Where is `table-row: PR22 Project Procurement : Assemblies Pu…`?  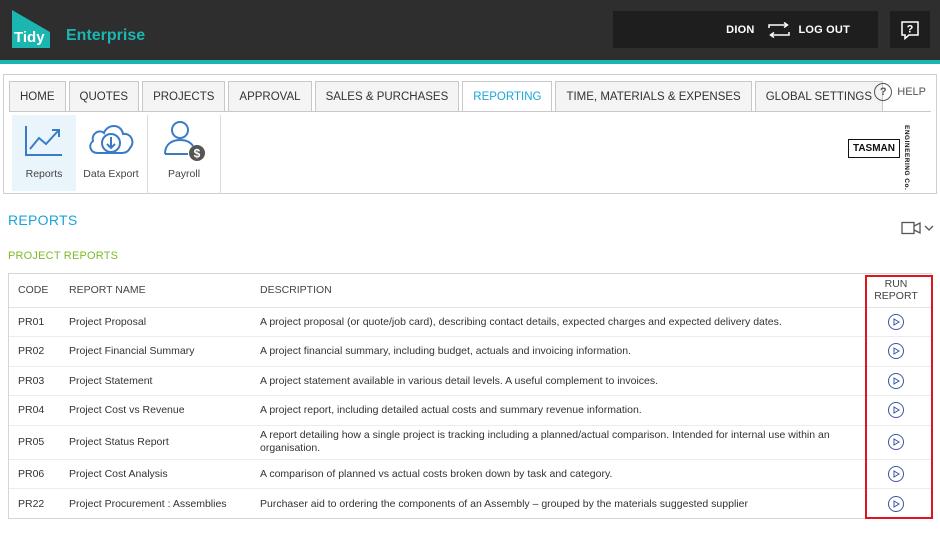 table-row: PR22 Project Procurement : Assemblies Pu… is located at coordinates (470, 504).